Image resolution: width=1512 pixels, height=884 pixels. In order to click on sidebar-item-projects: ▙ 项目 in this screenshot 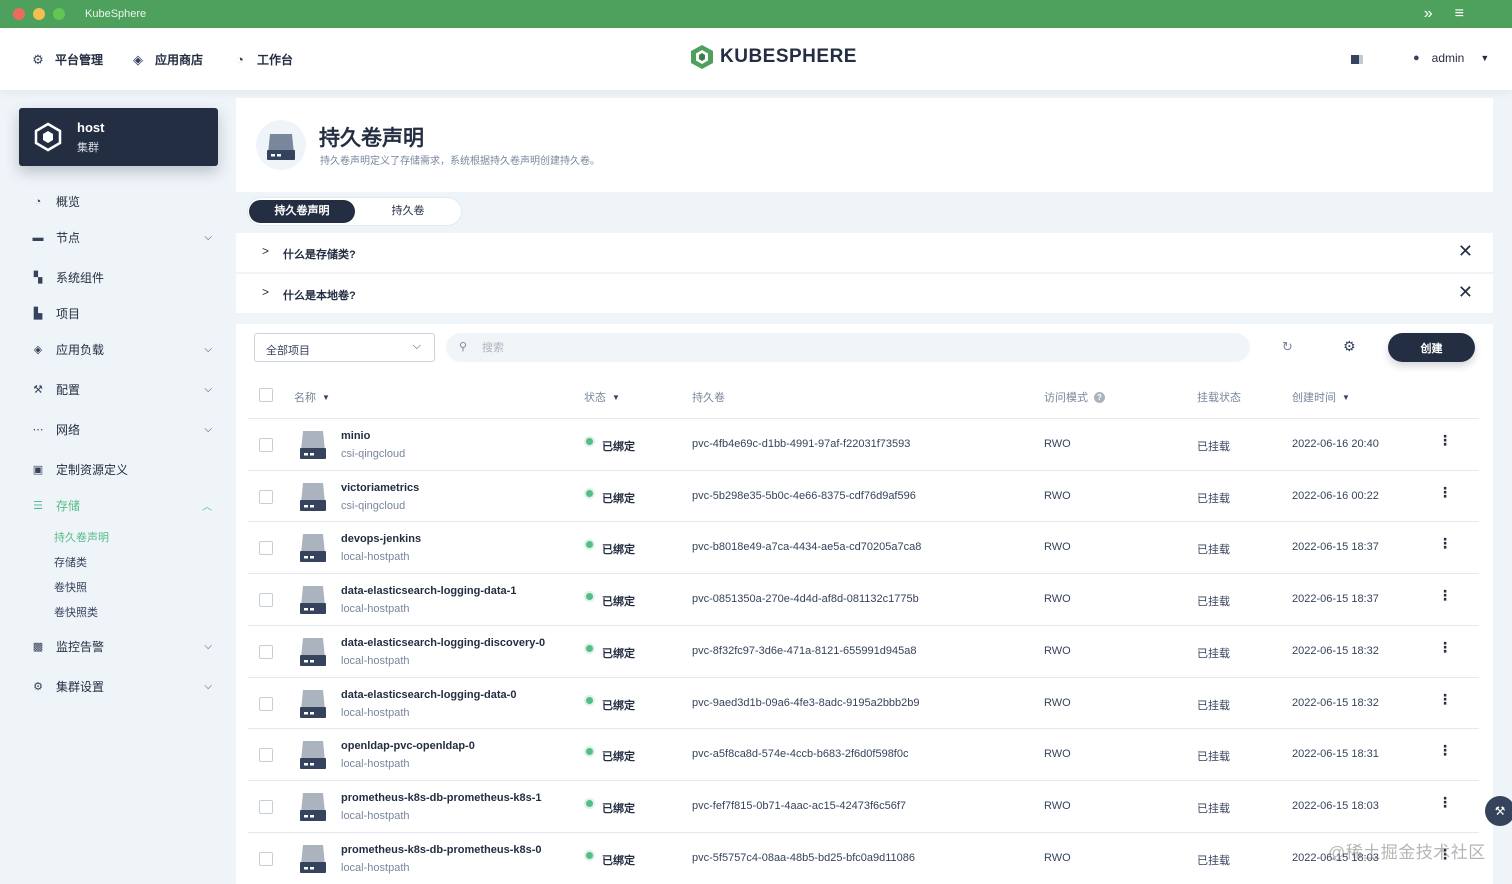, I will do `click(122, 313)`.